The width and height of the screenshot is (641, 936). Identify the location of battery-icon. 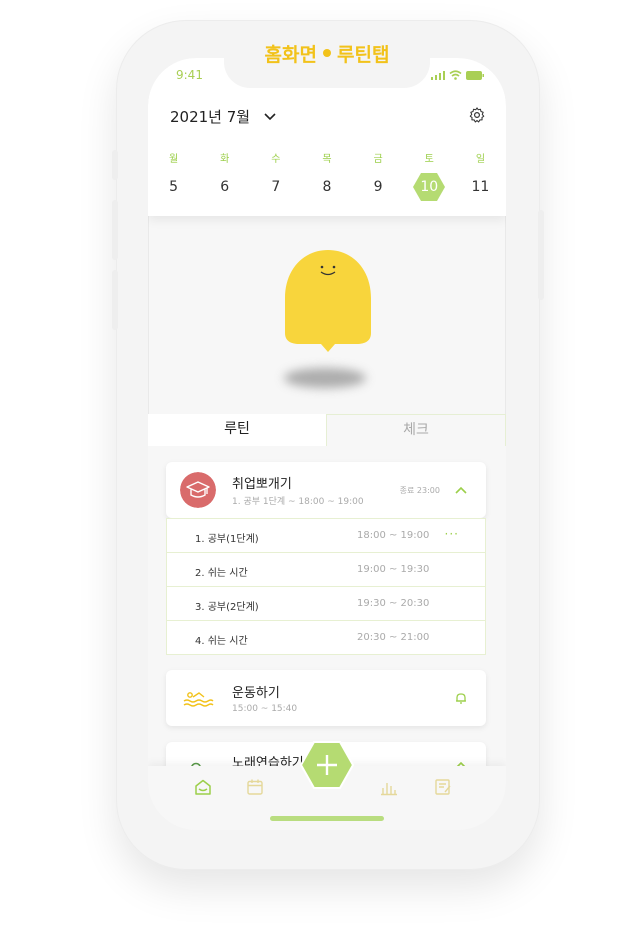
(475, 75).